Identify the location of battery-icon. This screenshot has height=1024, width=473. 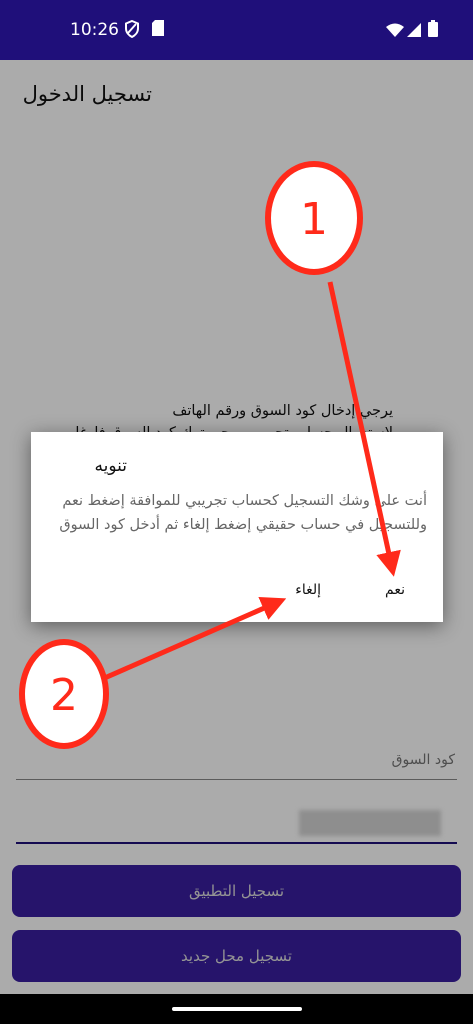
(433, 30).